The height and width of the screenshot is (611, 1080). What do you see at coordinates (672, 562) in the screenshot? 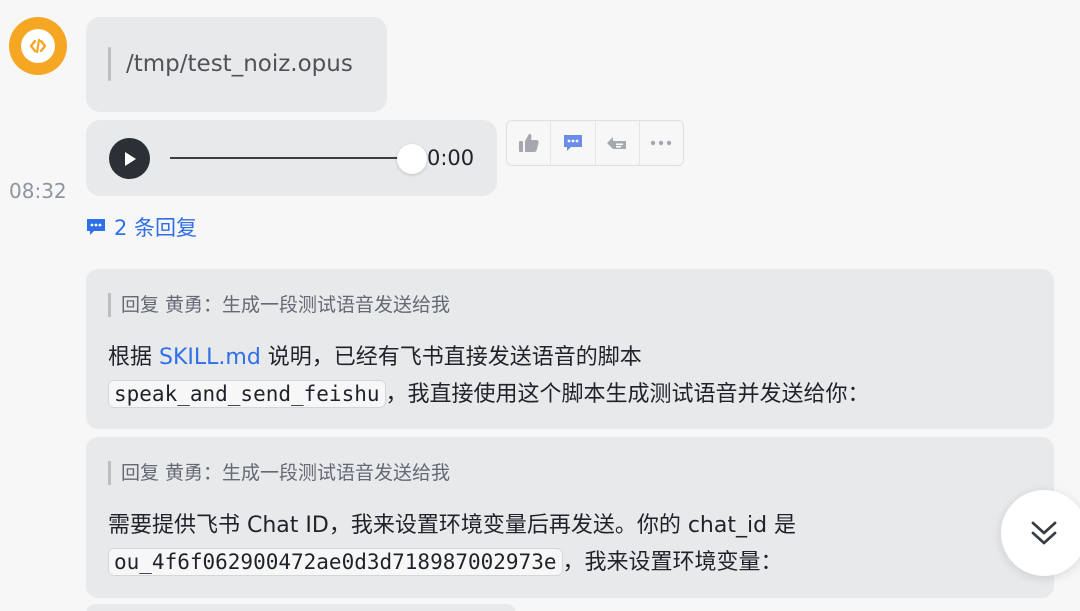
I see `text-segment: ，我来设置环境变量：` at bounding box center [672, 562].